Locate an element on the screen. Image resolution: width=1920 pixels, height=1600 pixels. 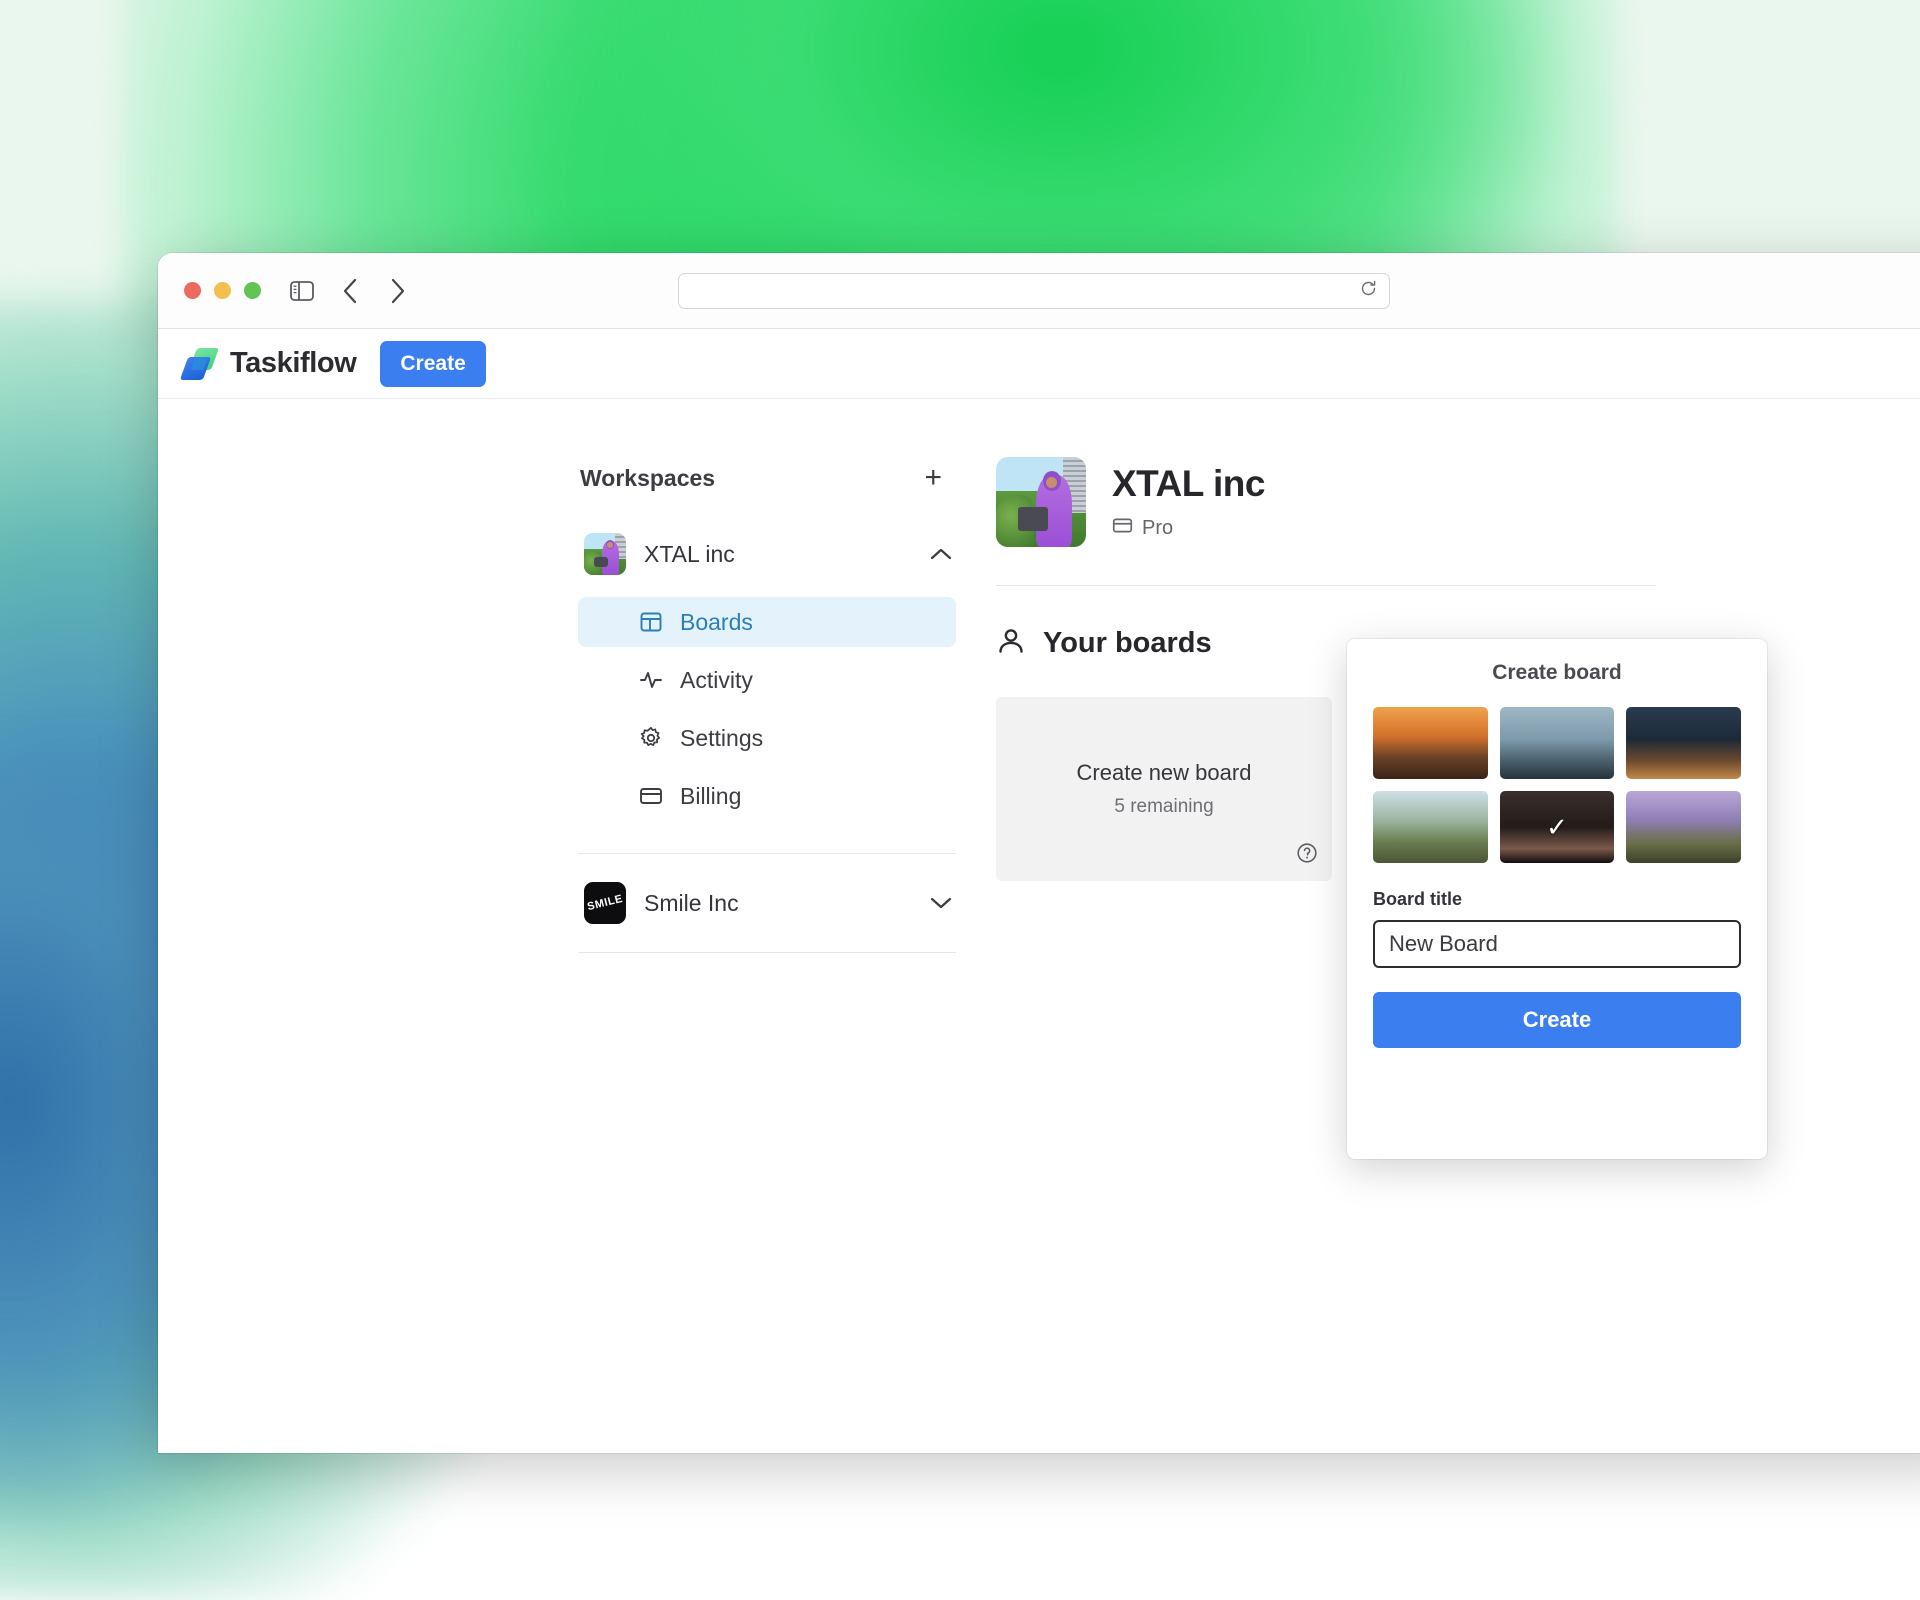
page-title: XTAL inc is located at coordinates (1188, 484).